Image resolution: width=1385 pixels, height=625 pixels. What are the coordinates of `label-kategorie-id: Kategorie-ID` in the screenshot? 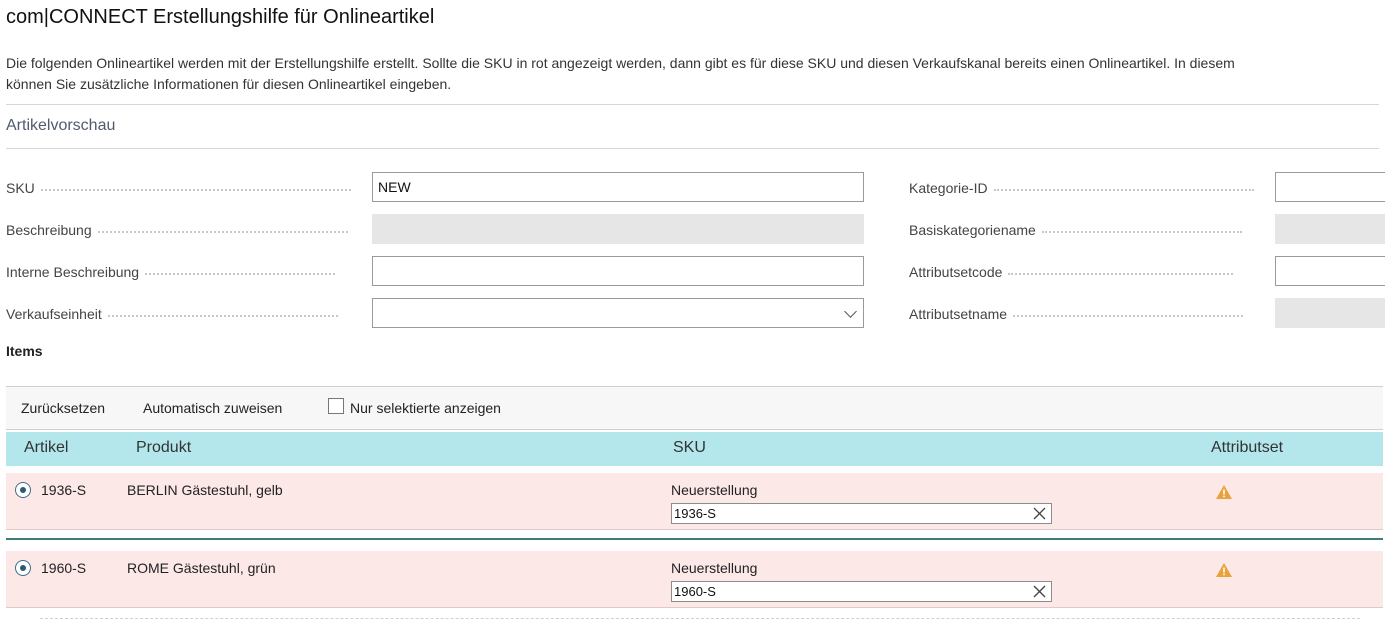 It's located at (1087, 188).